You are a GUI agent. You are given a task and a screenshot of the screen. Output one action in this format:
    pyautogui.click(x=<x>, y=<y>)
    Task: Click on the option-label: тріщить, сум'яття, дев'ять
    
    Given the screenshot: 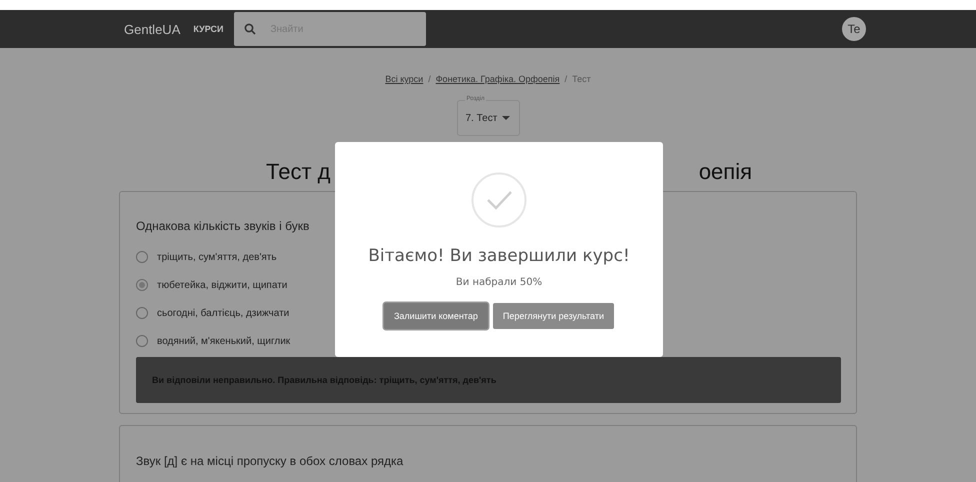 What is the action you would take?
    pyautogui.click(x=217, y=257)
    